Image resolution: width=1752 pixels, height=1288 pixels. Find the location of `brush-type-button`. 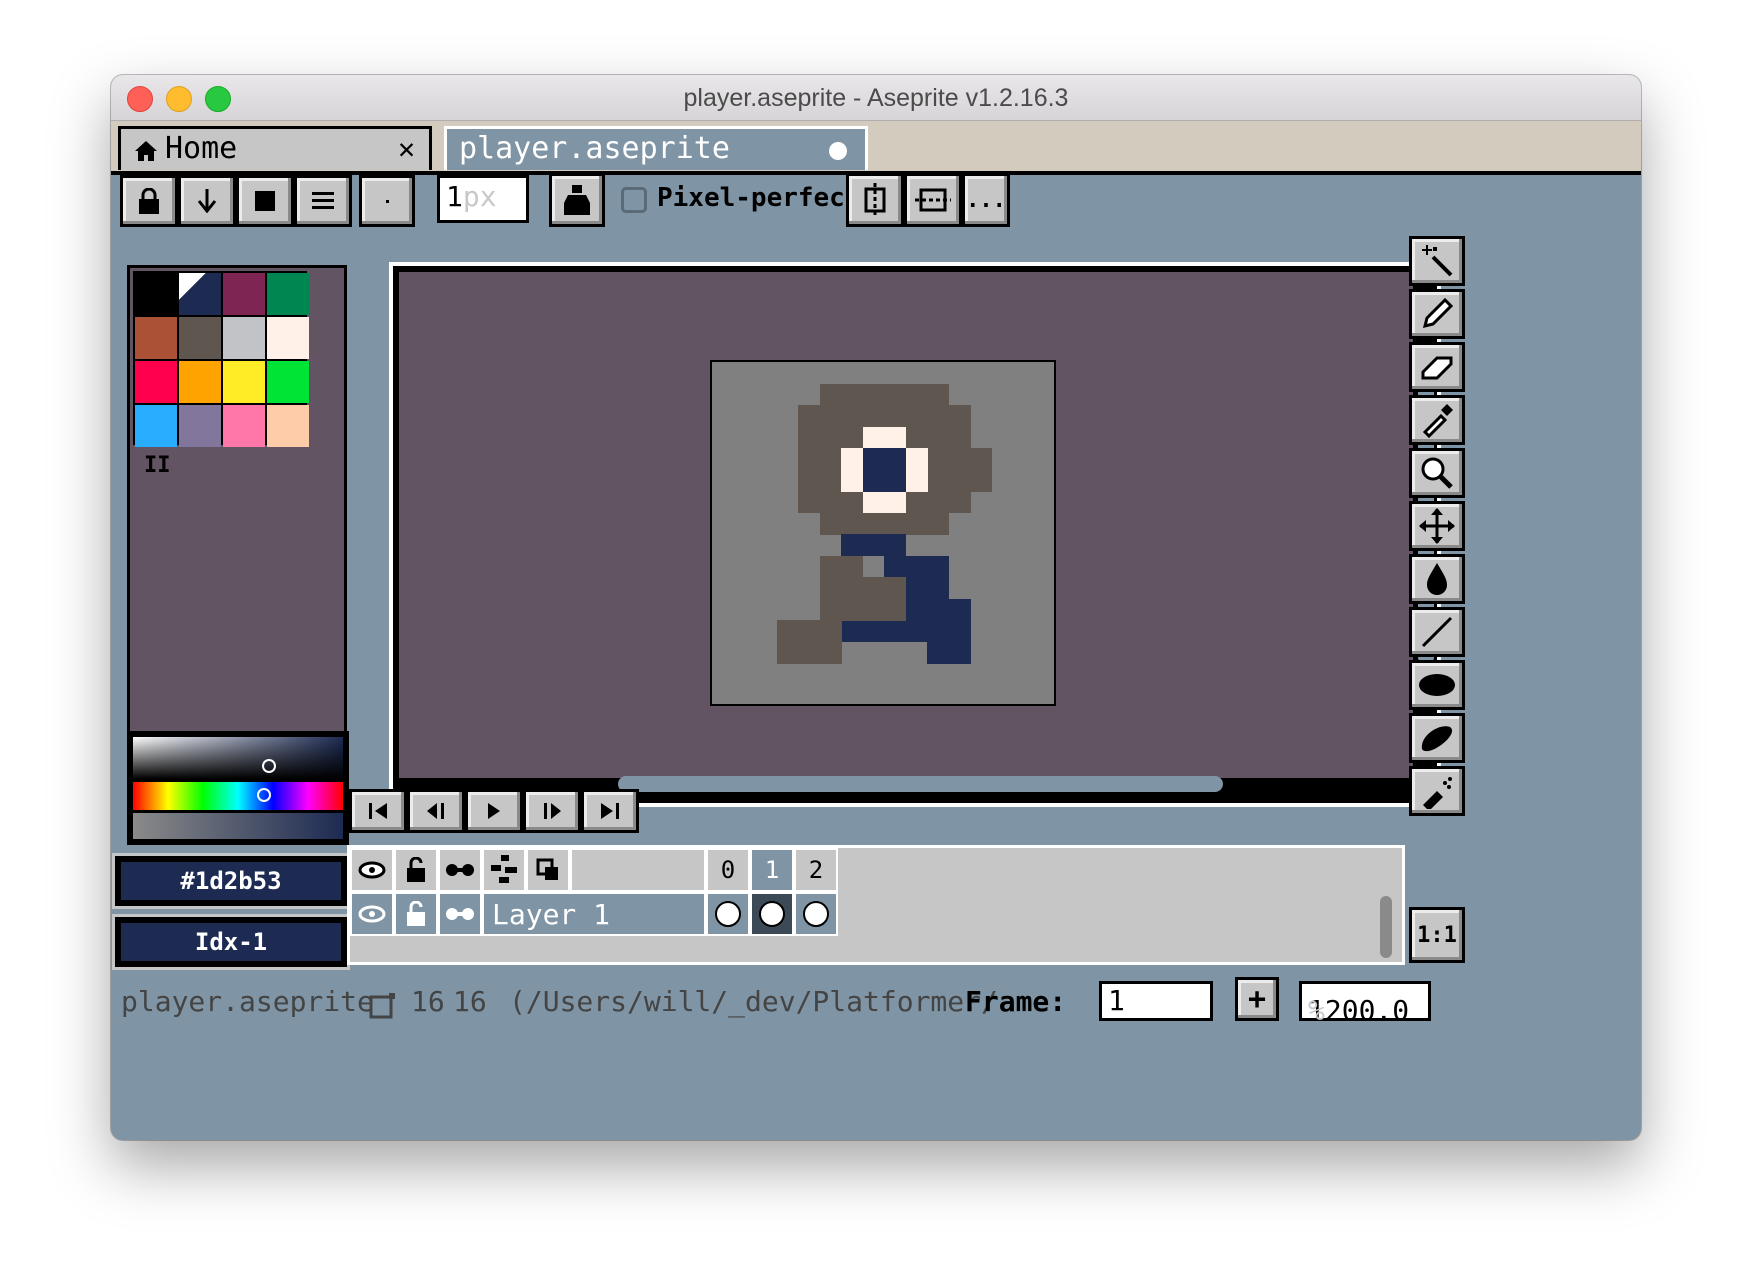

brush-type-button is located at coordinates (387, 201).